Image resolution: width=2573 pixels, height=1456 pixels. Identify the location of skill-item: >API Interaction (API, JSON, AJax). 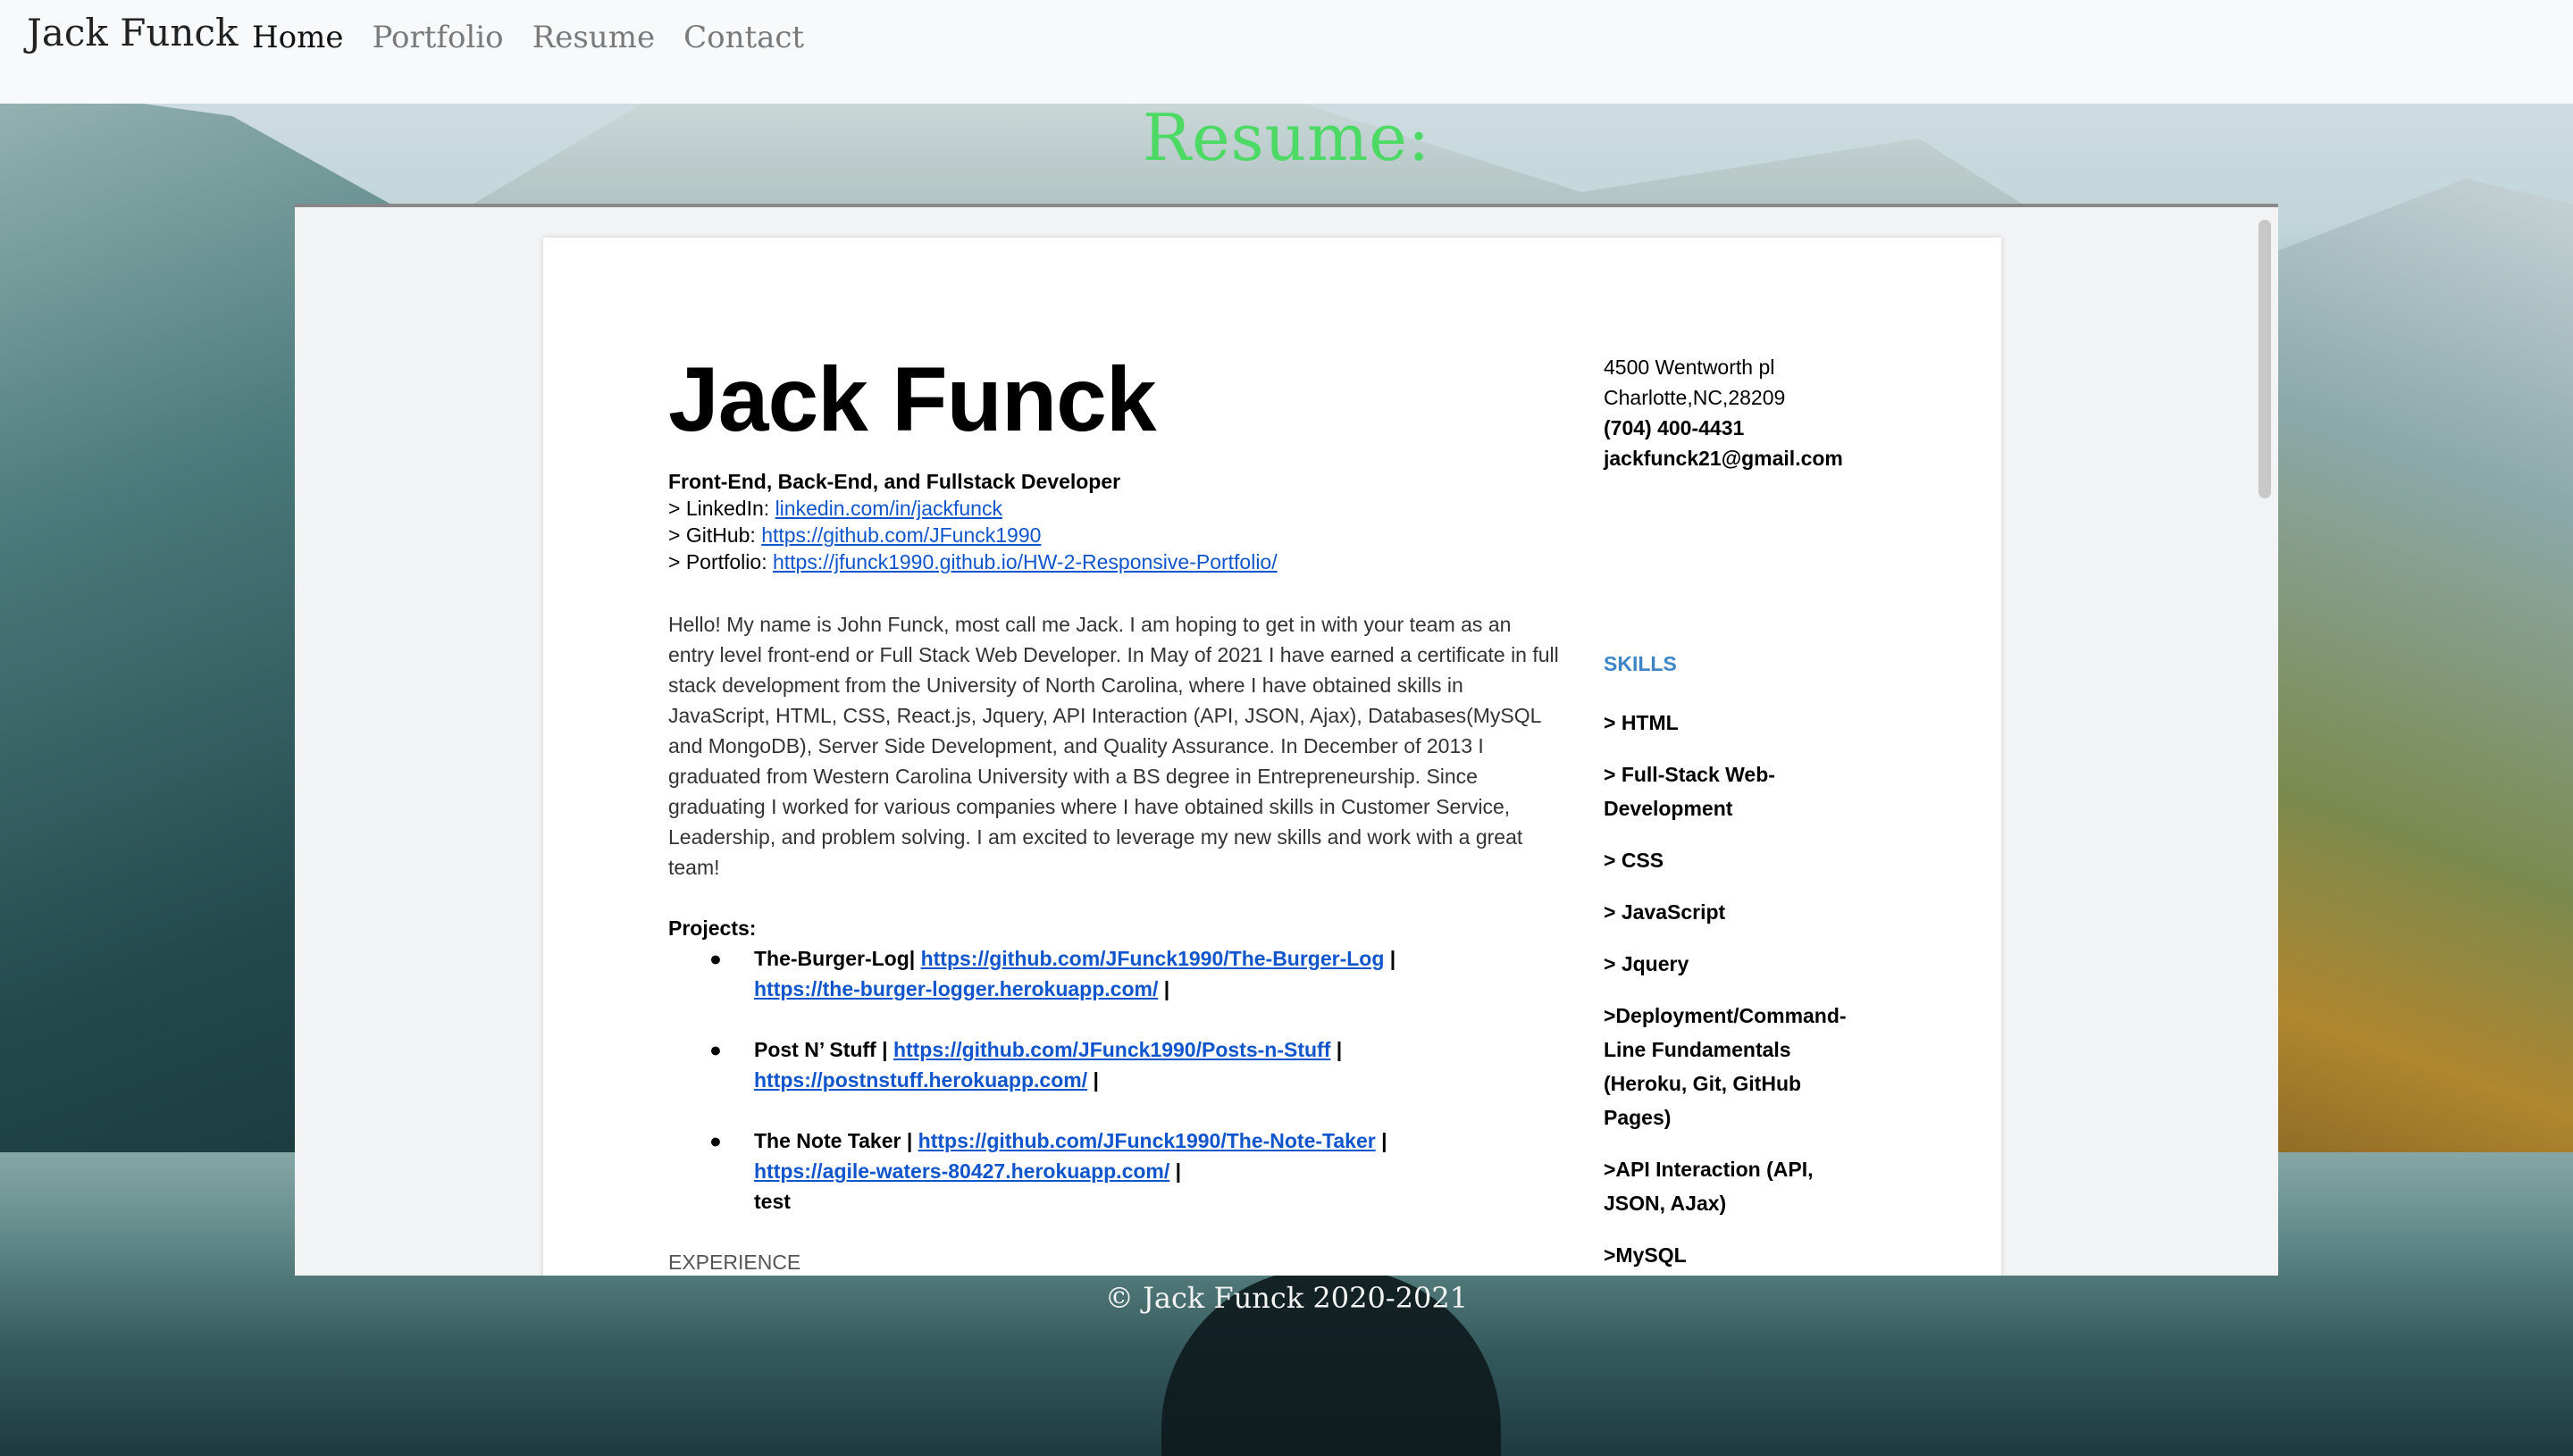
(1733, 1186).